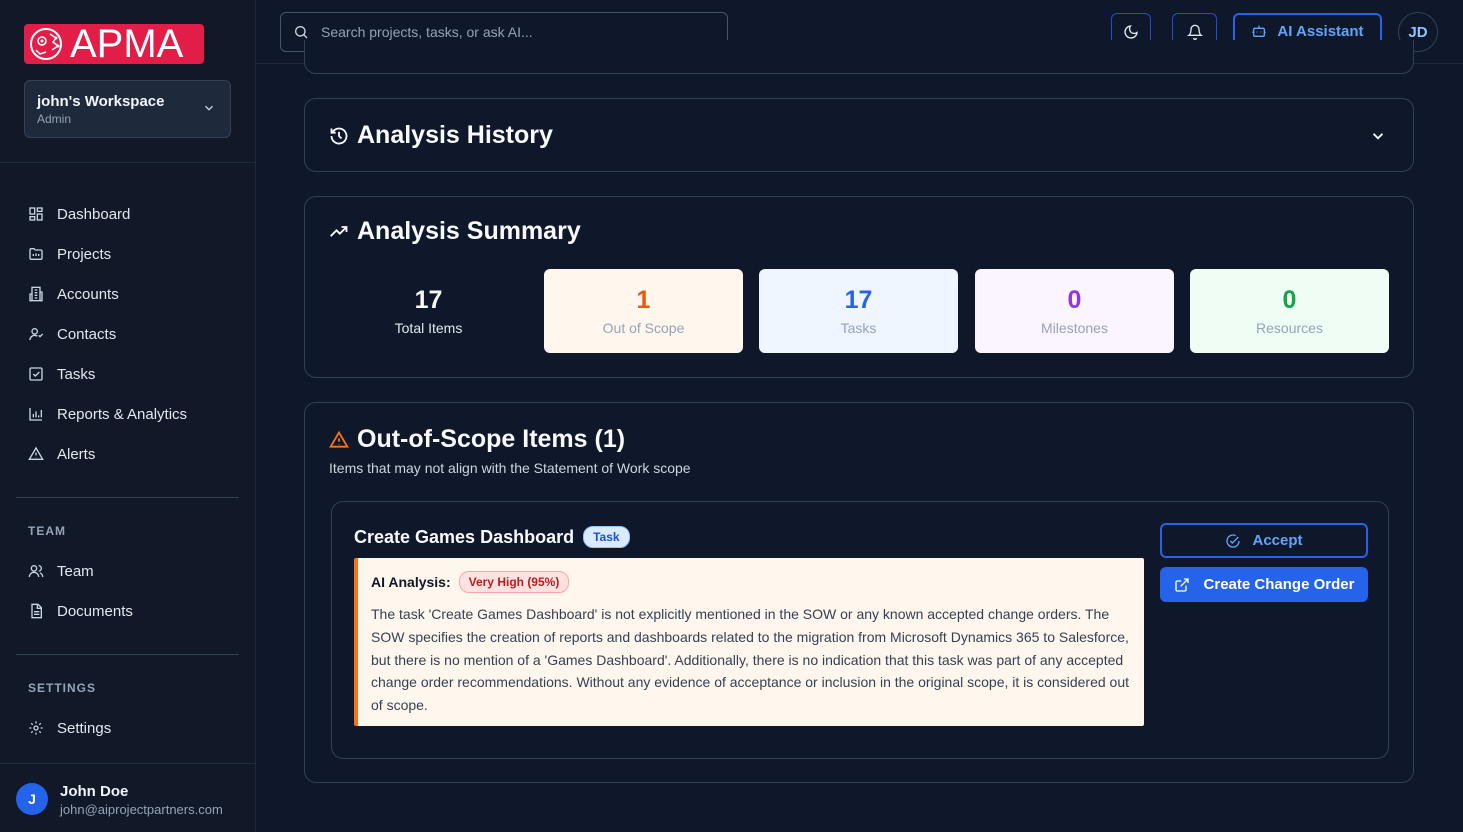 This screenshot has height=832, width=1463. I want to click on item-type-badge: Task, so click(606, 537).